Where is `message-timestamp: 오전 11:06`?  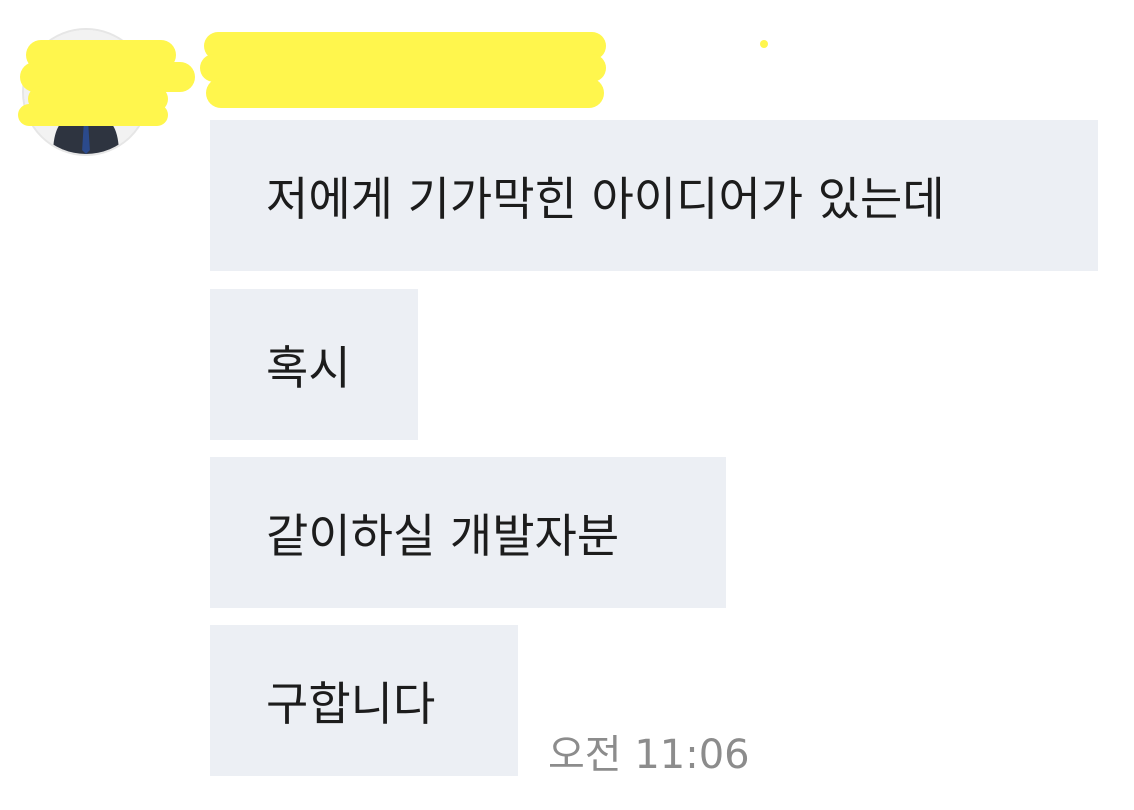
message-timestamp: 오전 11:06 is located at coordinates (649, 755).